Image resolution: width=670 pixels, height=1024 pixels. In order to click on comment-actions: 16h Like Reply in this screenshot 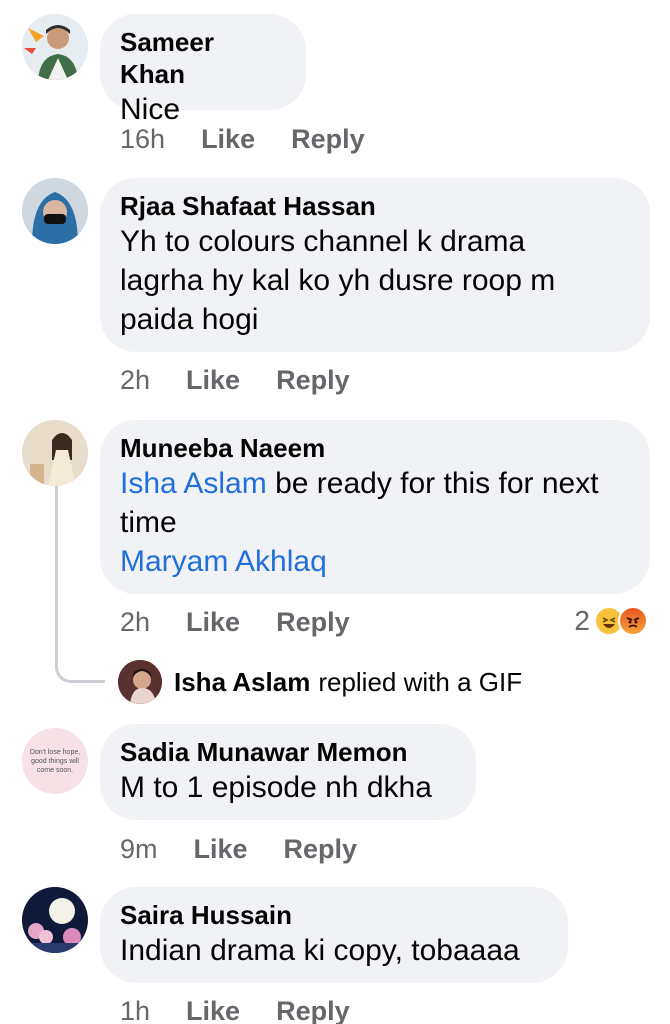, I will do `click(260, 139)`.